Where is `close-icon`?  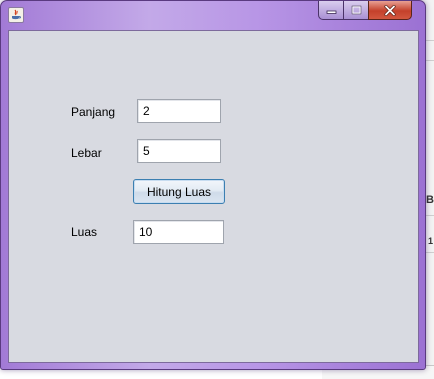
close-icon is located at coordinates (390, 10).